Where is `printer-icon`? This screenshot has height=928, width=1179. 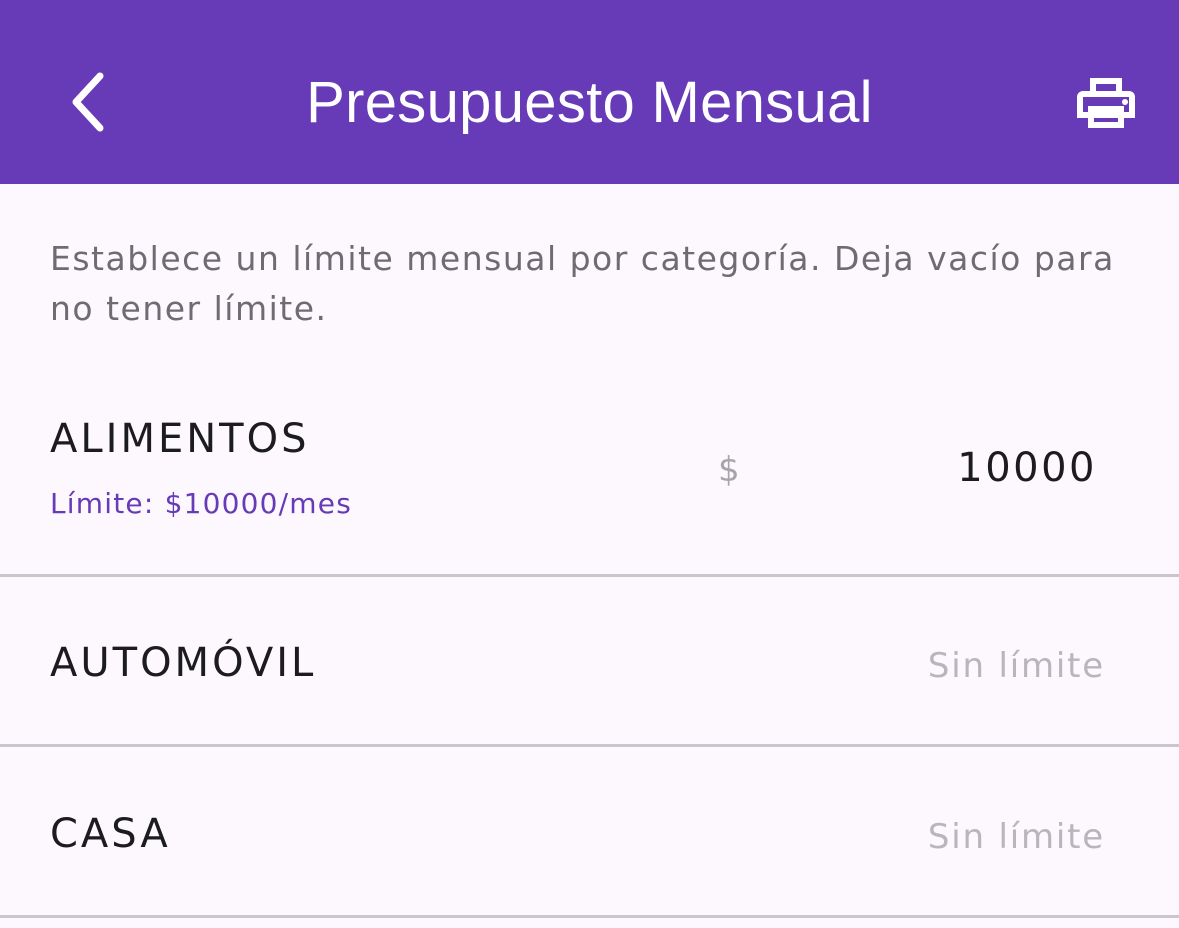
printer-icon is located at coordinates (1106, 103).